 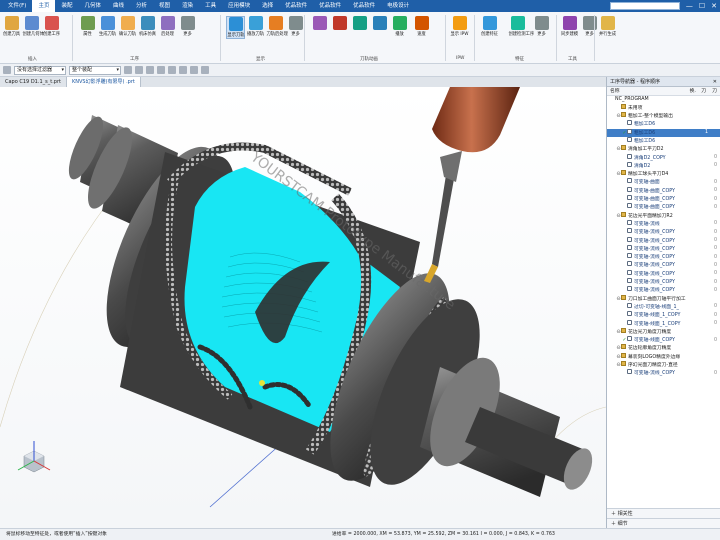 I want to click on menu-item-14: 电极设计, so click(x=398, y=6).